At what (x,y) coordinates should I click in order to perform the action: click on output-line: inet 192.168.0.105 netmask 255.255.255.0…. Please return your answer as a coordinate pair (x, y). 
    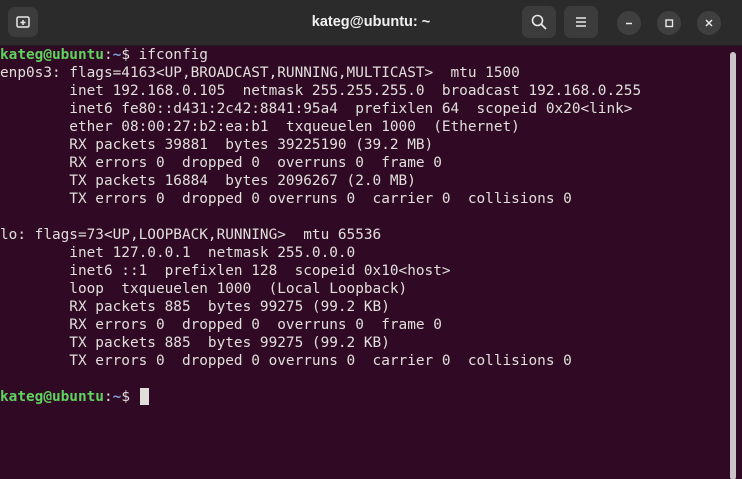
    Looking at the image, I should click on (321, 91).